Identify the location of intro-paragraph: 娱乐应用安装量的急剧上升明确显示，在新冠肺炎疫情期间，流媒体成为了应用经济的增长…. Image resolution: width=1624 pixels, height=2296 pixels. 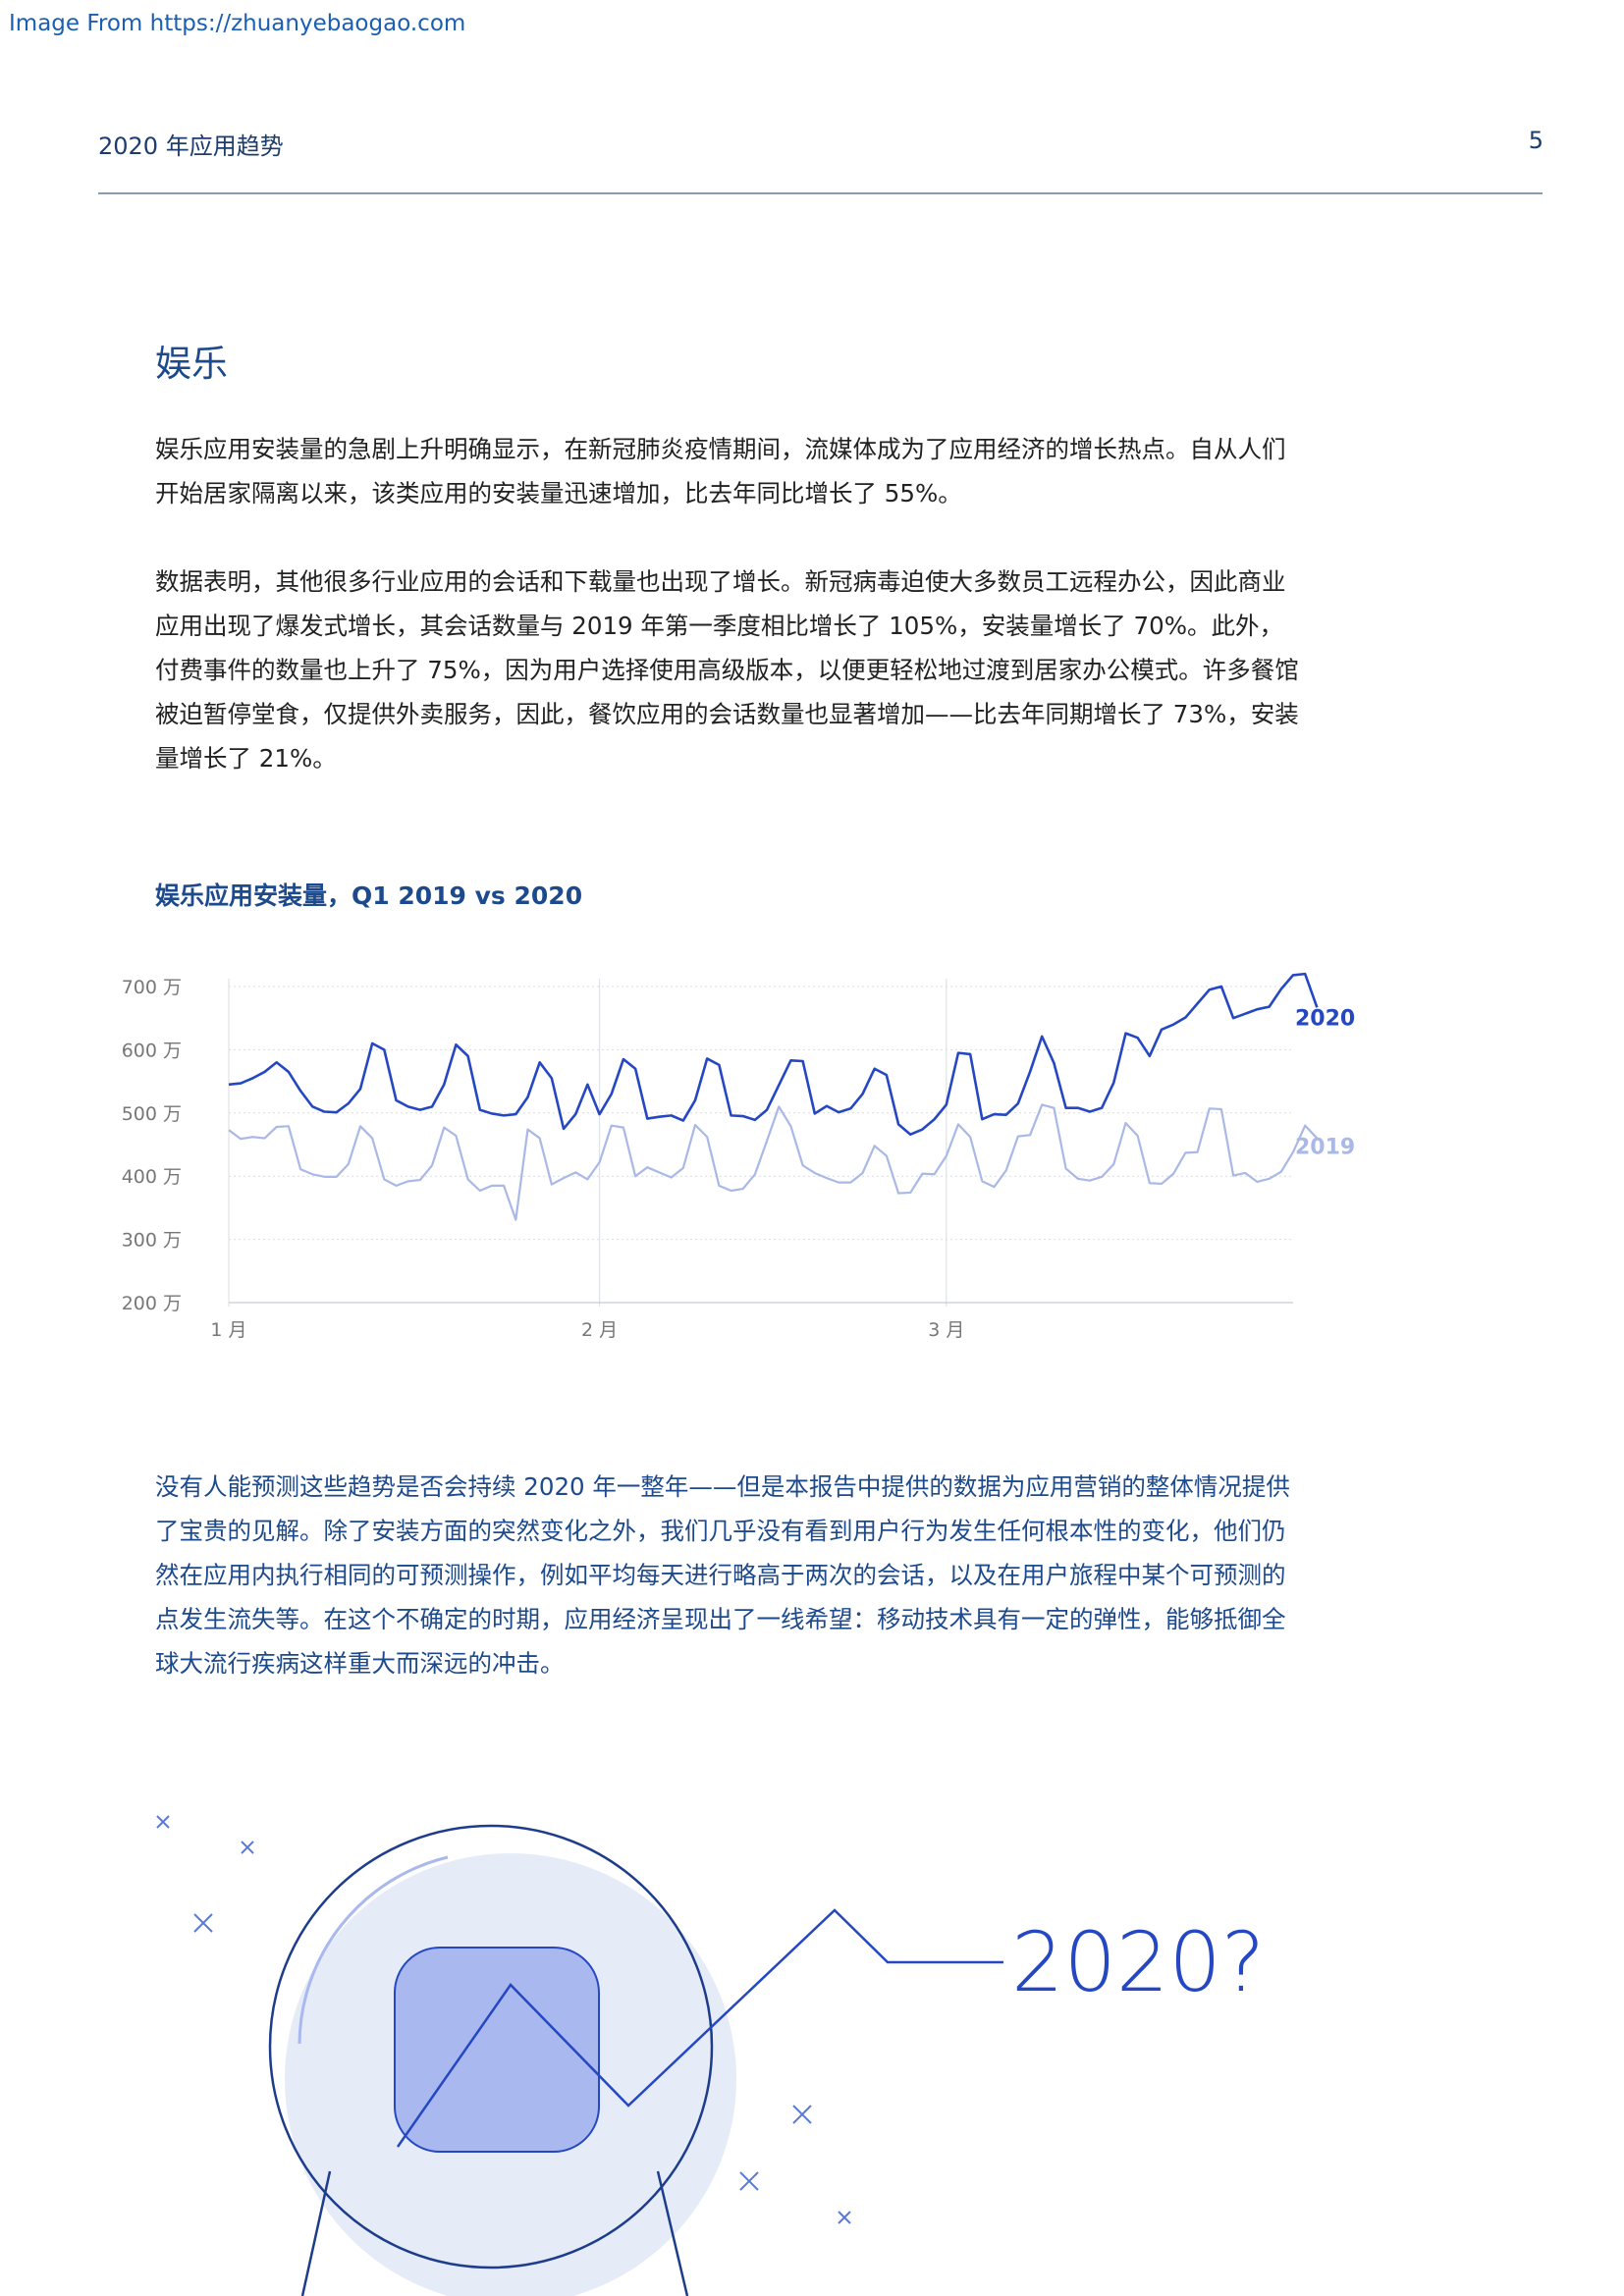
(720, 471).